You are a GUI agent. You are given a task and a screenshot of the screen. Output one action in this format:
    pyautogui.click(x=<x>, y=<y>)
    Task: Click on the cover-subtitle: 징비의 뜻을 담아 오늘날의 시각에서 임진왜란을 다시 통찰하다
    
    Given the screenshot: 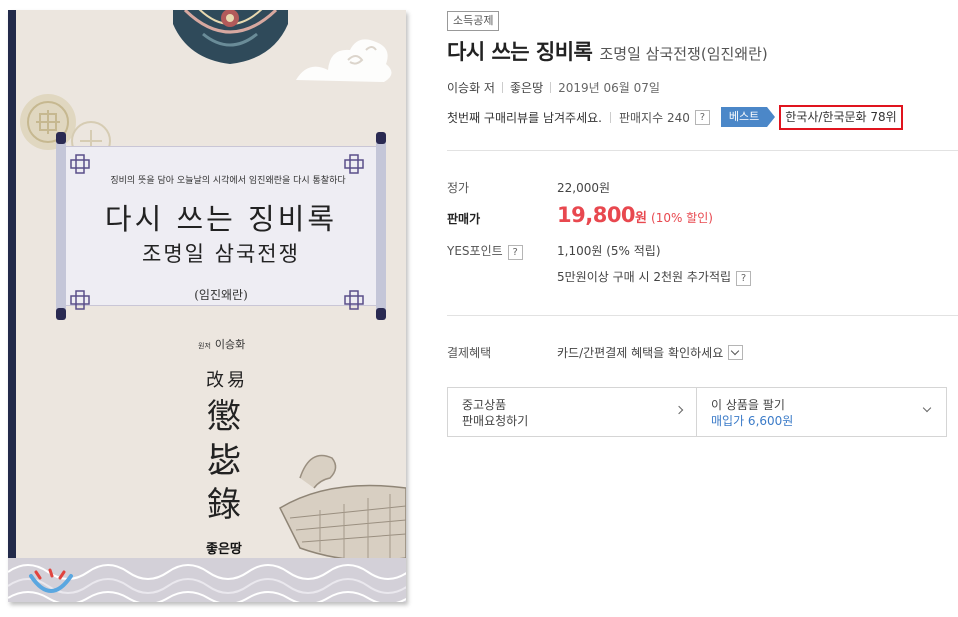 What is the action you would take?
    pyautogui.click(x=228, y=181)
    